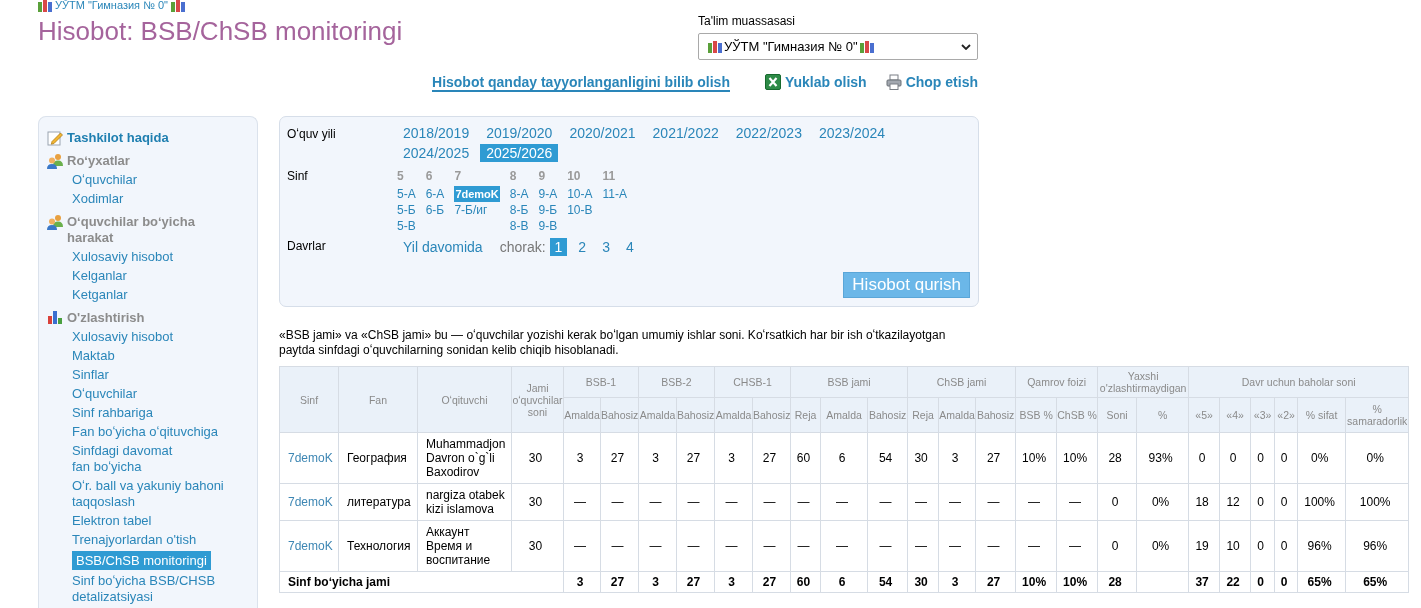  Describe the element at coordinates (1377, 546) in the screenshot. I see `table-cell: 96%` at that location.